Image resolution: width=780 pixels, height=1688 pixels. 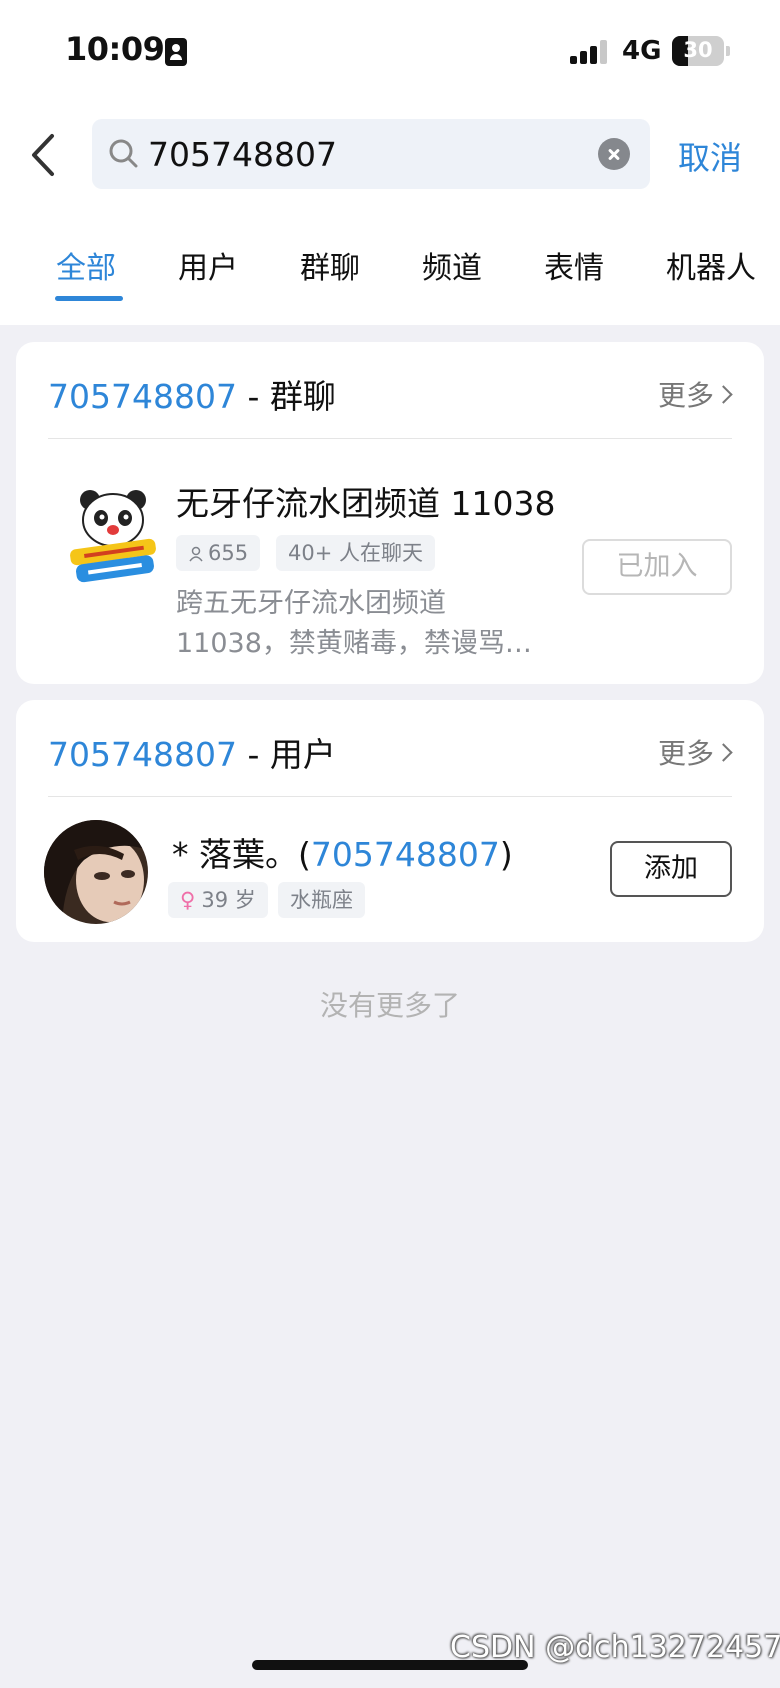 What do you see at coordinates (657, 567) in the screenshot?
I see `joined-button: 已加入` at bounding box center [657, 567].